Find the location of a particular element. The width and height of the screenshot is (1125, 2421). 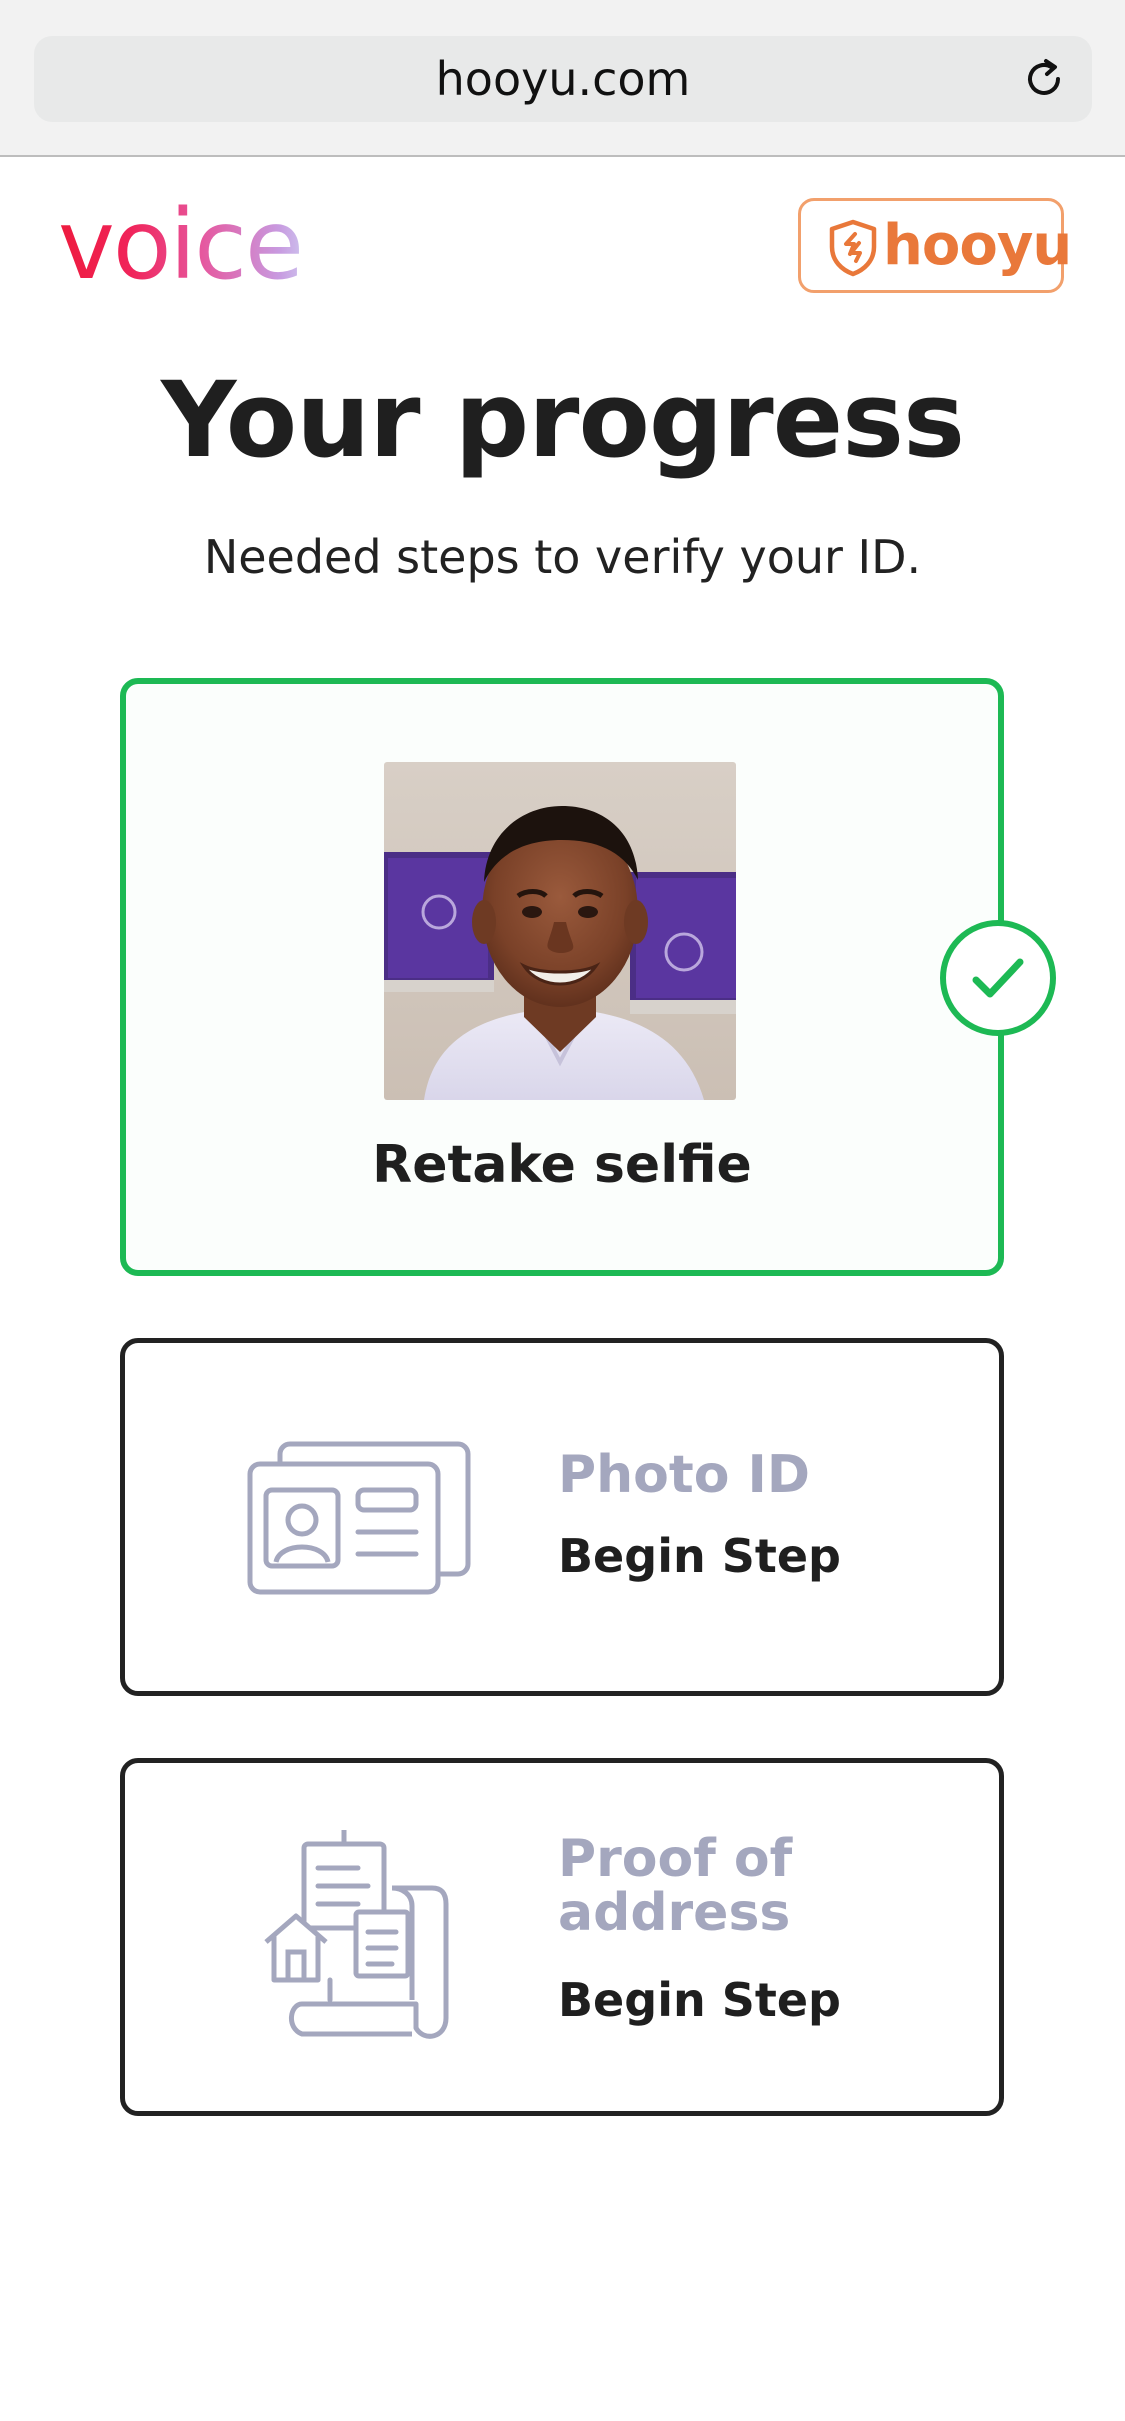

check-icon is located at coordinates (998, 978).